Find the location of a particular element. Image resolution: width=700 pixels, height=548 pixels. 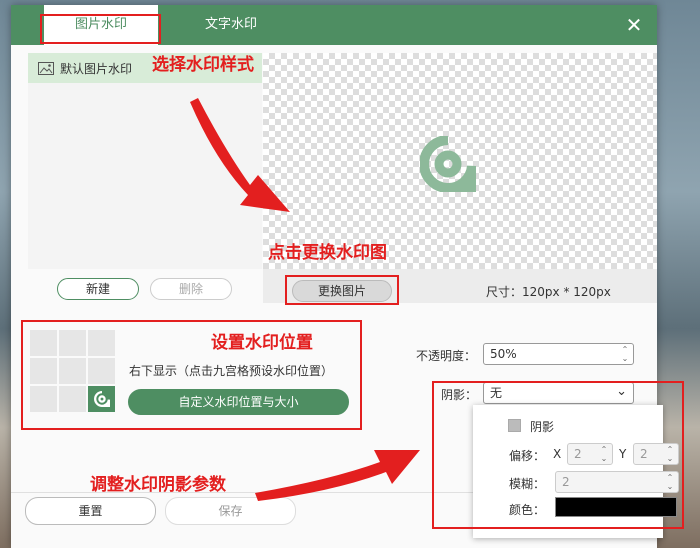

arrow-to-shadow-panel is located at coordinates (337, 475).